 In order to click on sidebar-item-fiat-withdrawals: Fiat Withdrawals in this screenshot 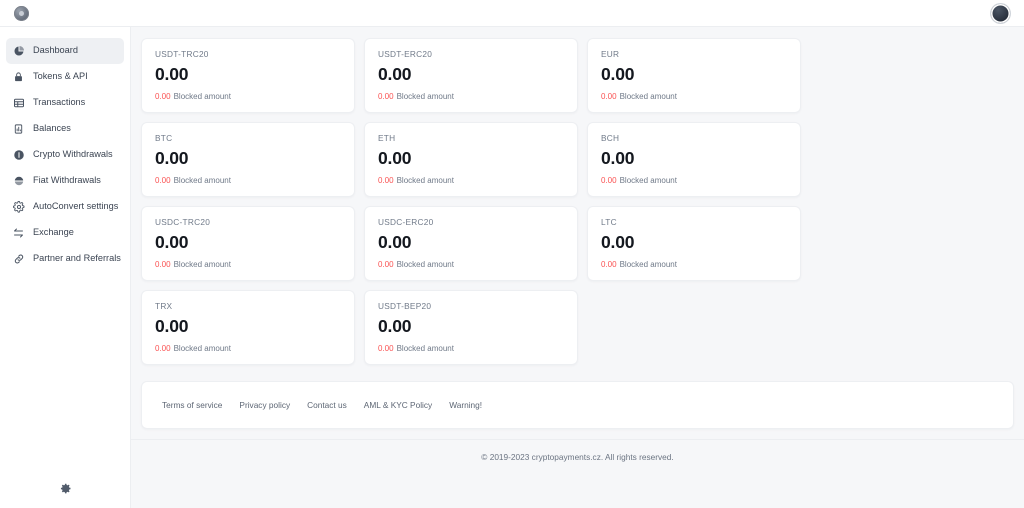, I will do `click(65, 181)`.